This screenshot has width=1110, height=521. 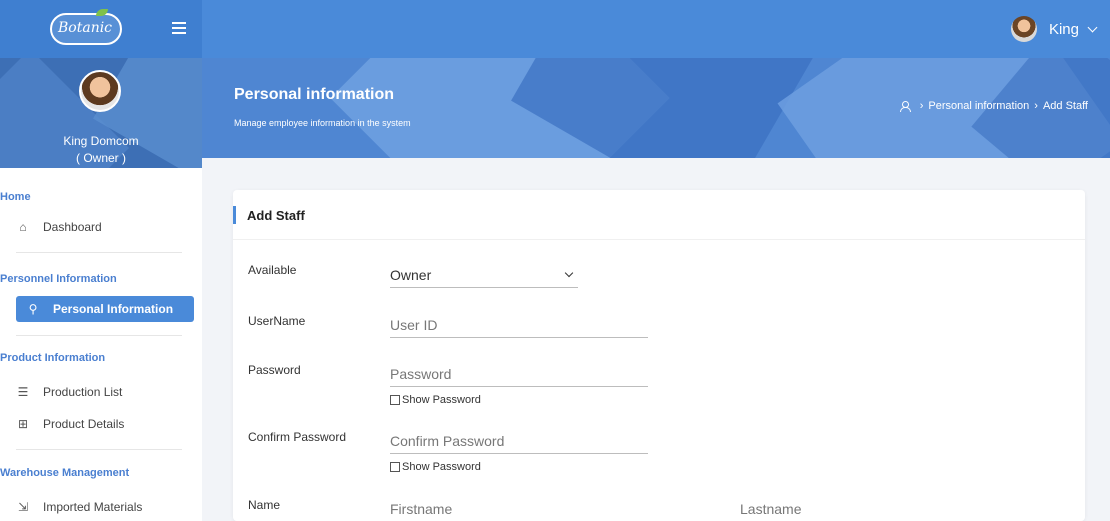 I want to click on available-select: Owner, so click(x=484, y=275).